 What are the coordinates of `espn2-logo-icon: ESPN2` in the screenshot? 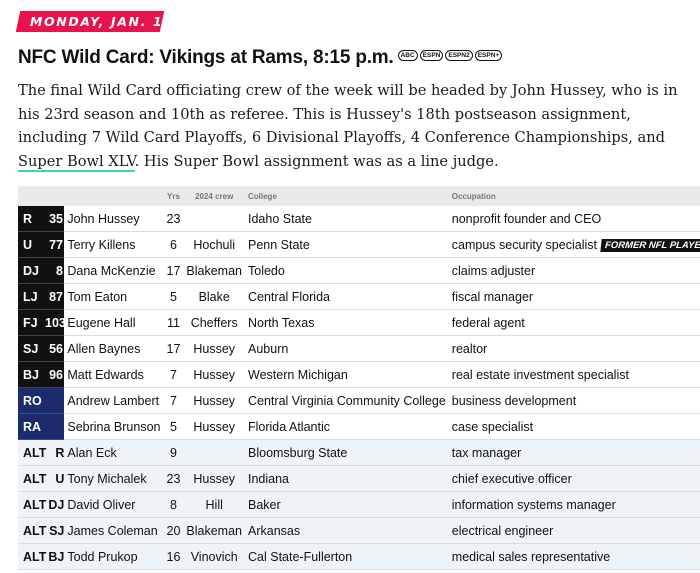 It's located at (459, 56).